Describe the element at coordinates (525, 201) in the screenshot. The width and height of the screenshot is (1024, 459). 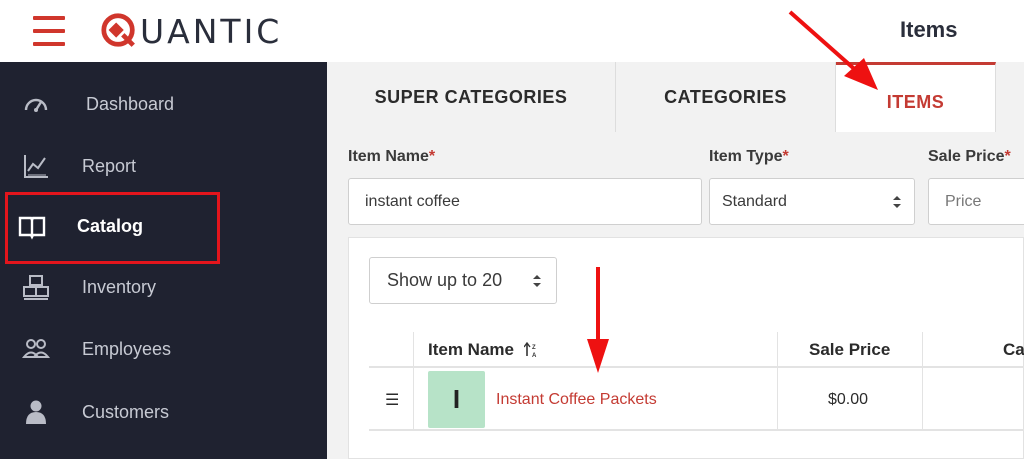
I see `item-name-input: instant coffee` at that location.